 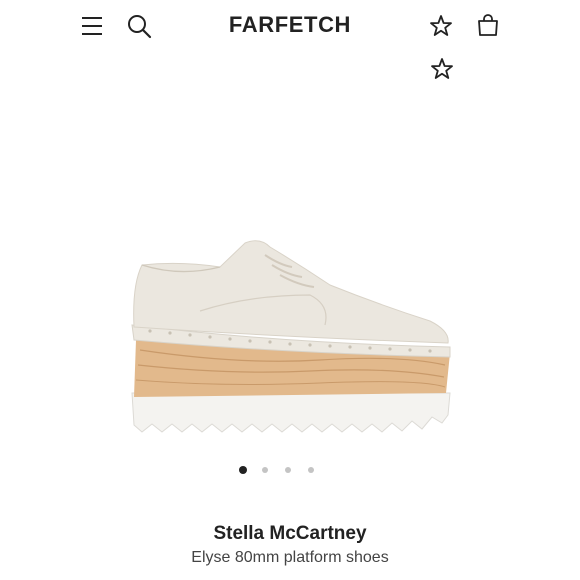 I want to click on carousel-dots, so click(x=280, y=470).